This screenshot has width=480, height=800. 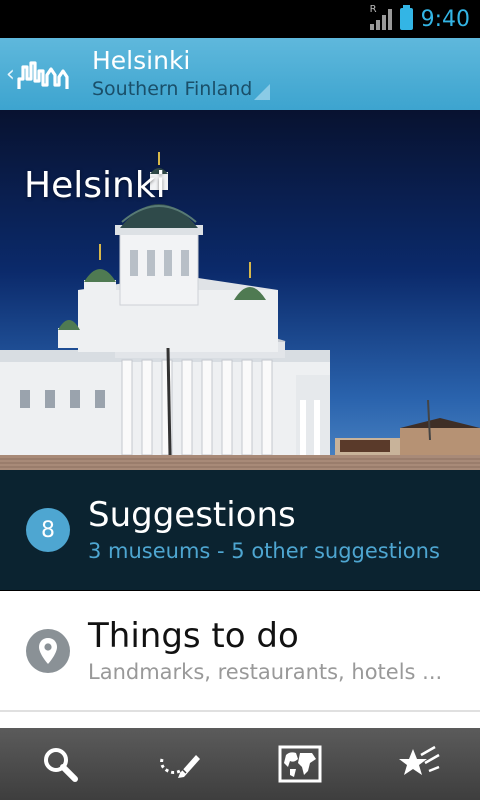 I want to click on map-button, so click(x=300, y=764).